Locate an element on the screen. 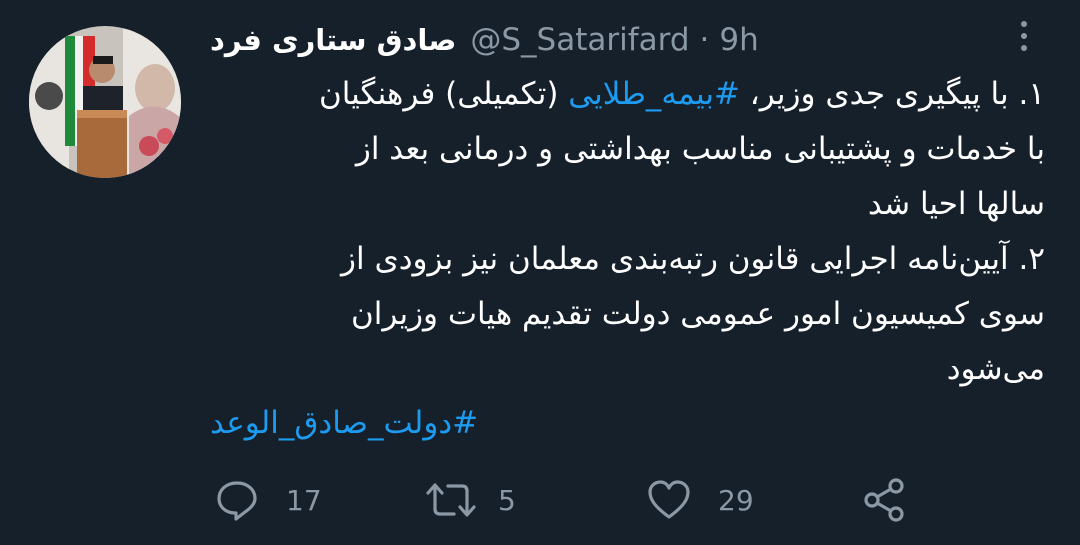 The width and height of the screenshot is (1080, 545). tweet-line-1-end: (تکمیلی) فرهنگیان is located at coordinates (443, 94).